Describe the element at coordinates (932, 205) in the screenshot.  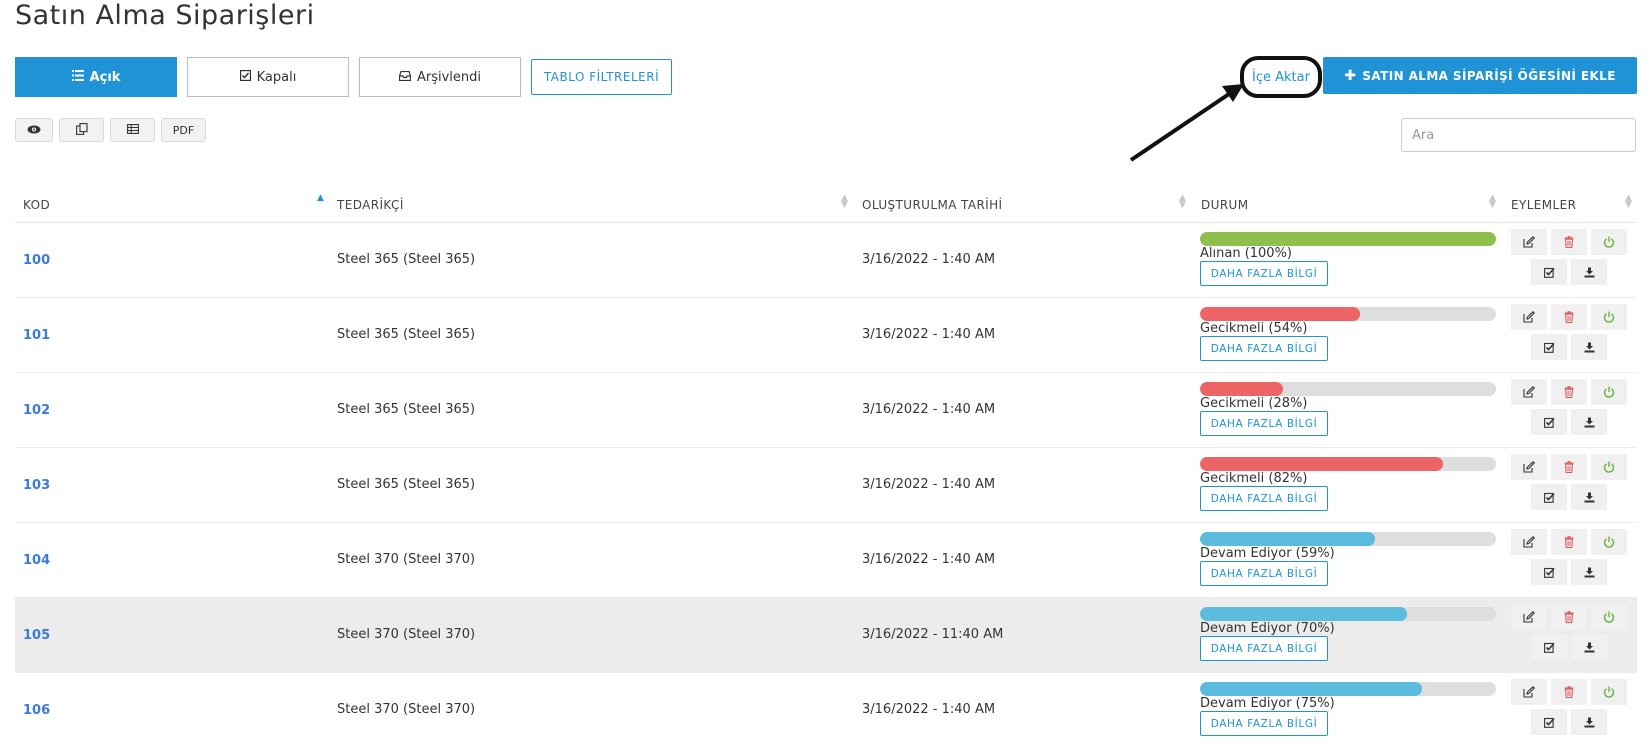
I see `column-header-created: OLUŞTURULMA TARİHİ` at that location.